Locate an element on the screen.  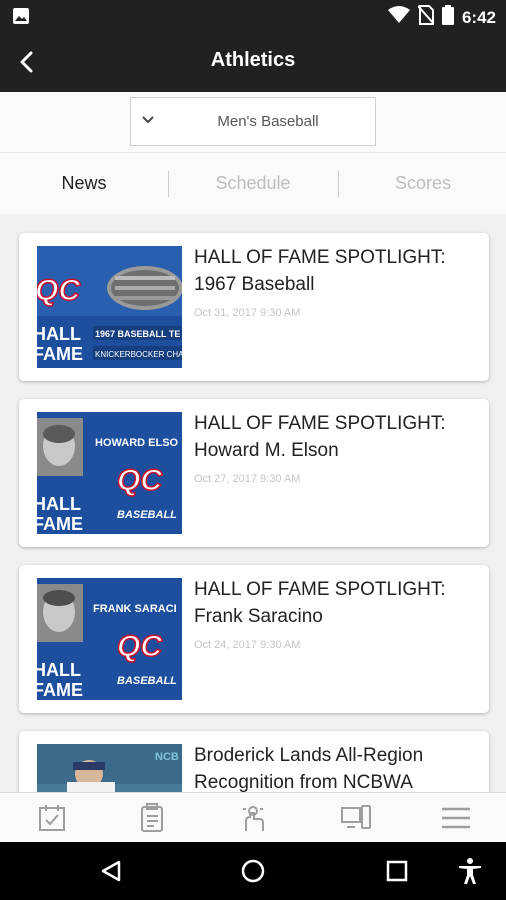
thumb-banner: NCB is located at coordinates (167, 757).